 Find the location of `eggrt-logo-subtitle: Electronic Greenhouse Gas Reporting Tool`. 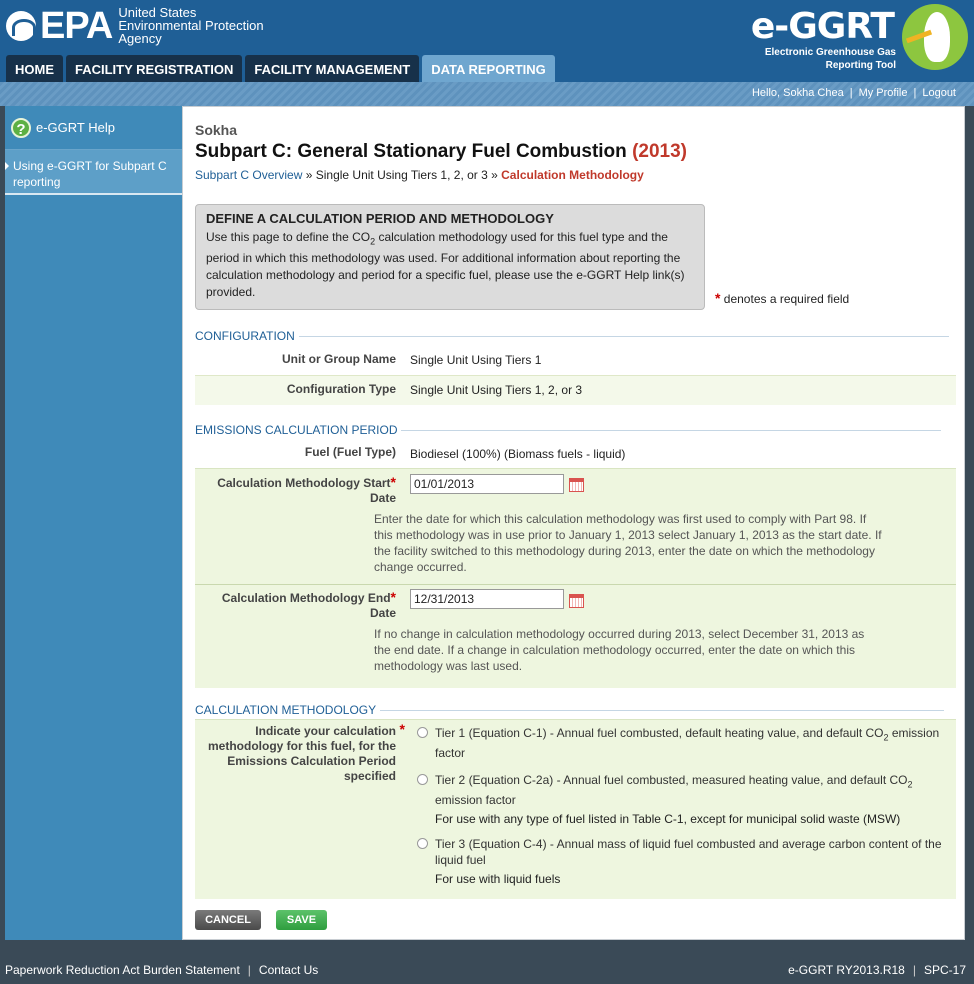

eggrt-logo-subtitle: Electronic Greenhouse Gas Reporting Tool is located at coordinates (830, 59).